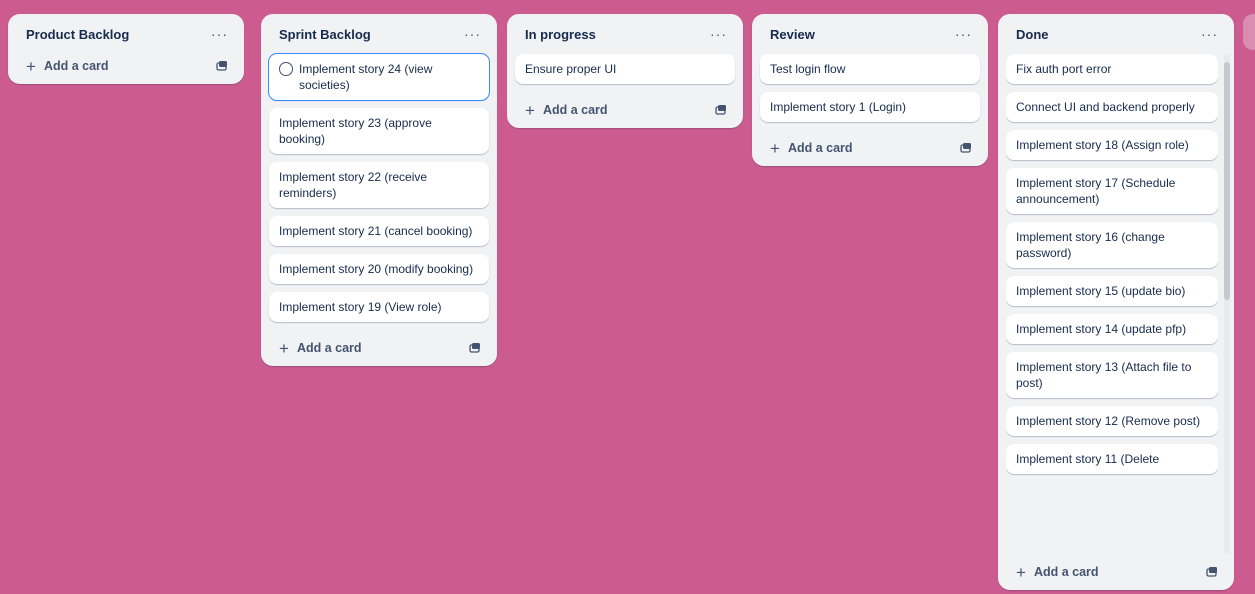 The image size is (1255, 594). What do you see at coordinates (1088, 459) in the screenshot?
I see `card-title: Implement story 11 (Delete` at bounding box center [1088, 459].